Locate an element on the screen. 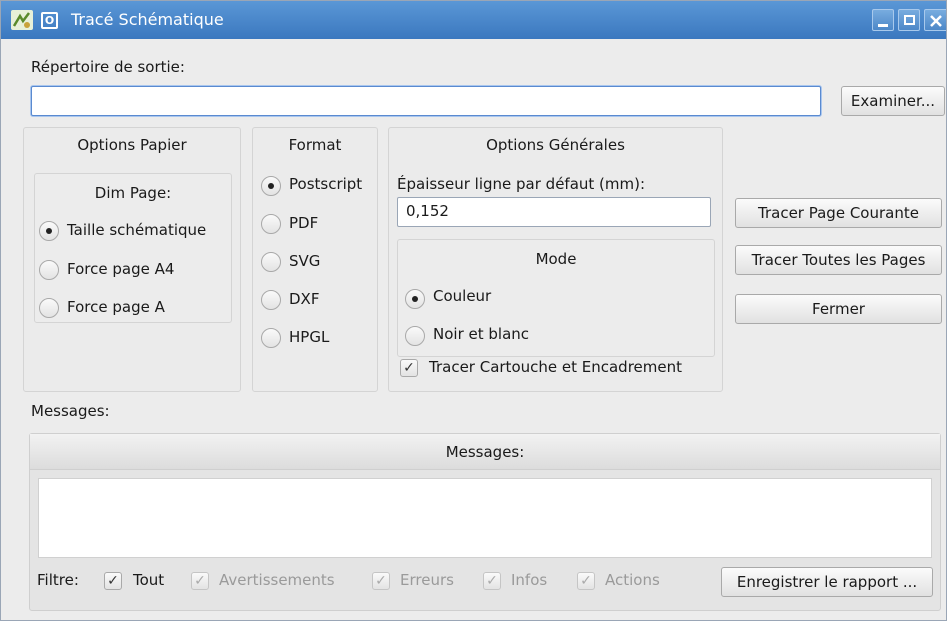 The height and width of the screenshot is (621, 947). close-window-button is located at coordinates (935, 20).